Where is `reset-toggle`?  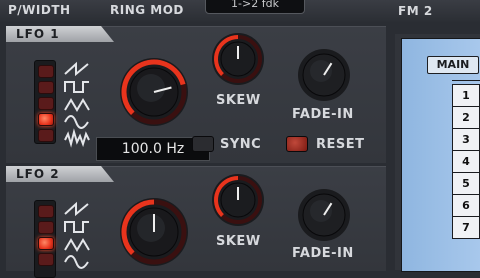 reset-toggle is located at coordinates (297, 144).